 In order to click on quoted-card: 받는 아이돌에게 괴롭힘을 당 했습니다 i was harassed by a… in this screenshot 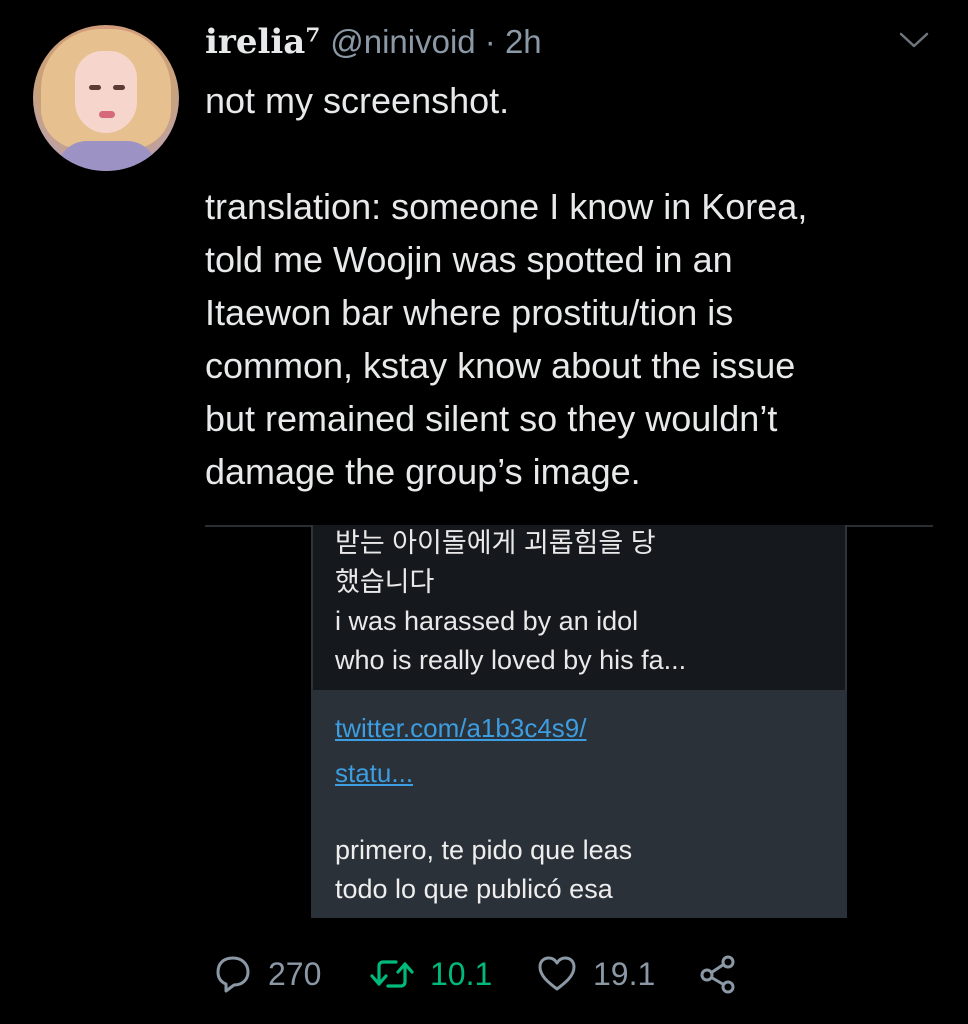, I will do `click(579, 607)`.